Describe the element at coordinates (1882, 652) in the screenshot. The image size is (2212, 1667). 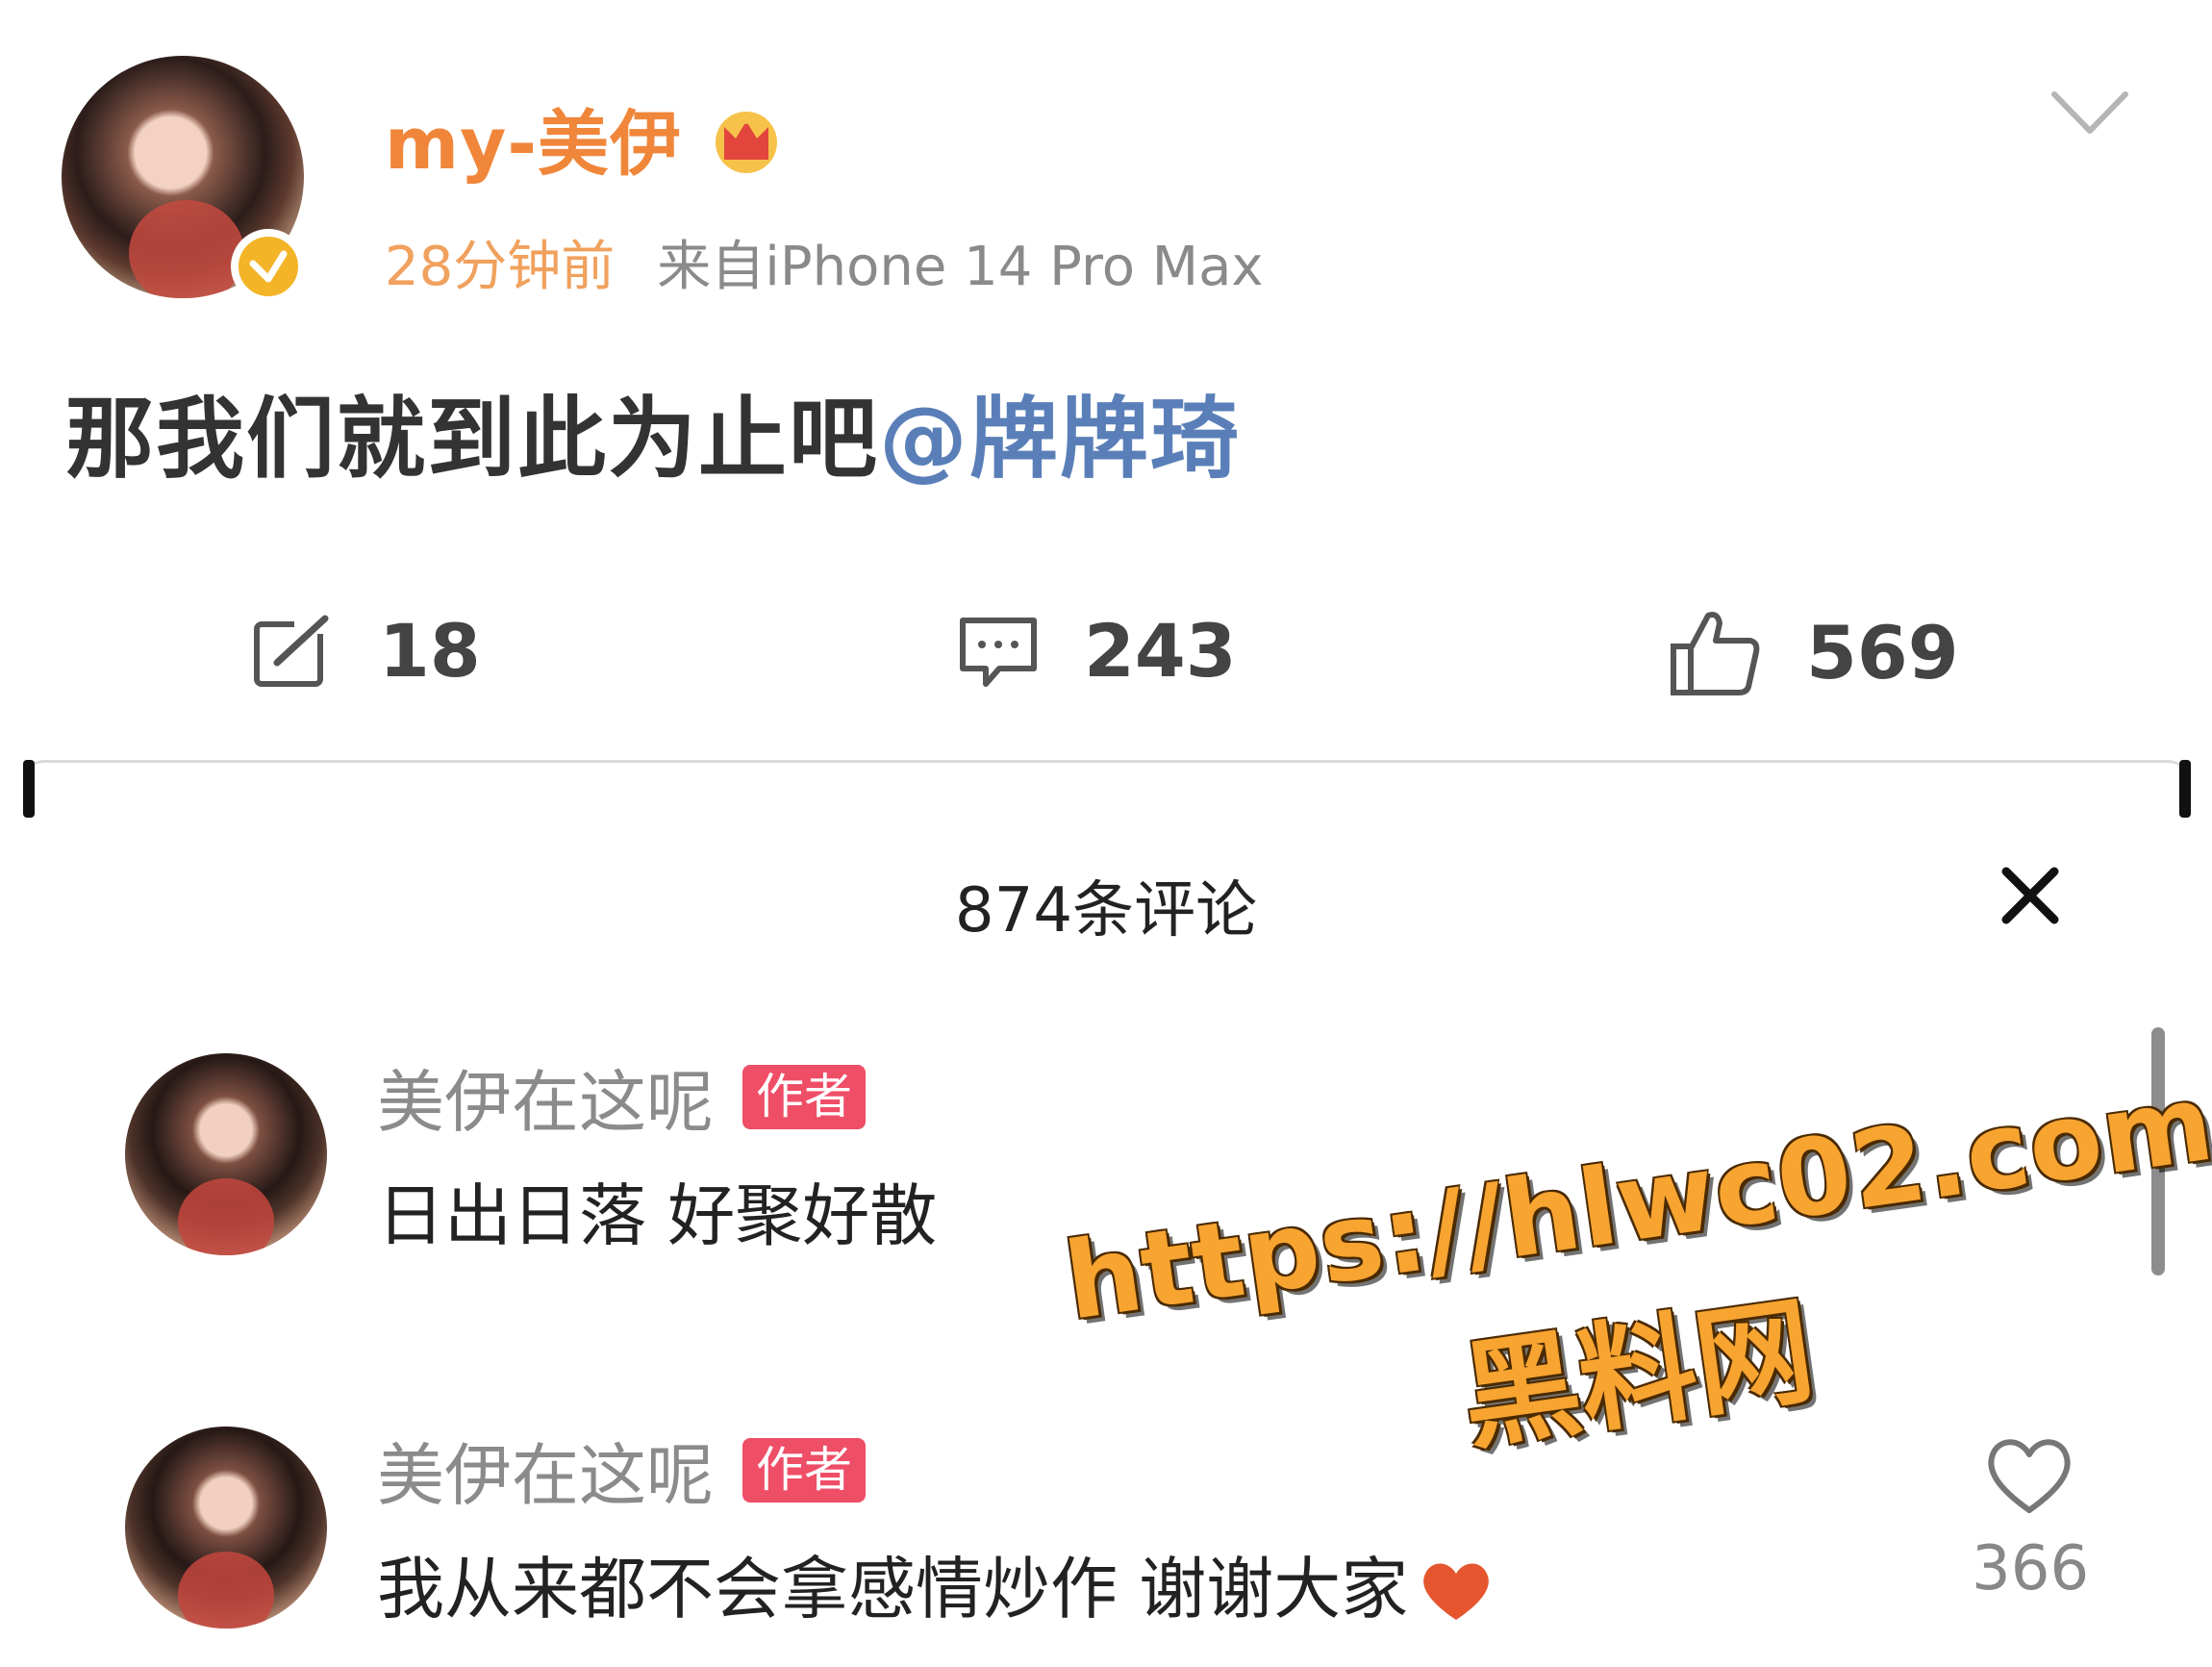
I see `like-count: 569` at that location.